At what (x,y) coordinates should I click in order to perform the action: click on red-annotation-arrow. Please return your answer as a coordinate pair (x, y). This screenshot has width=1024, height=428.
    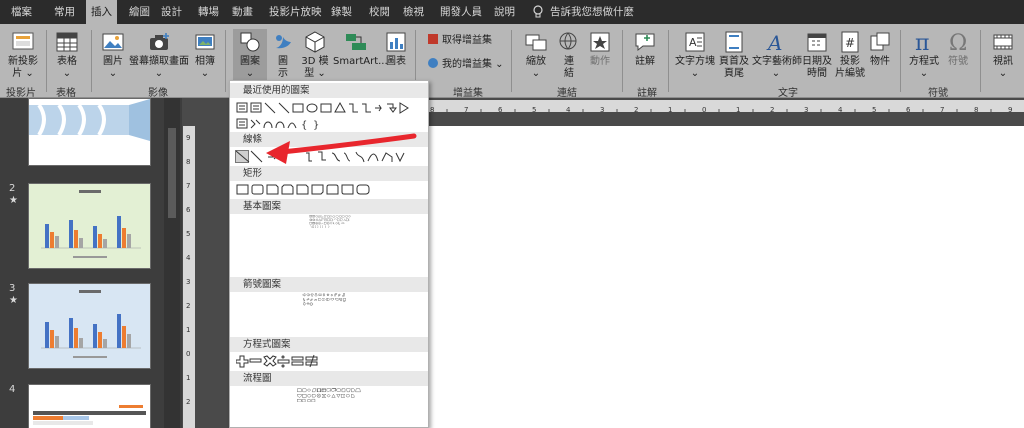
    Looking at the image, I should click on (341, 148).